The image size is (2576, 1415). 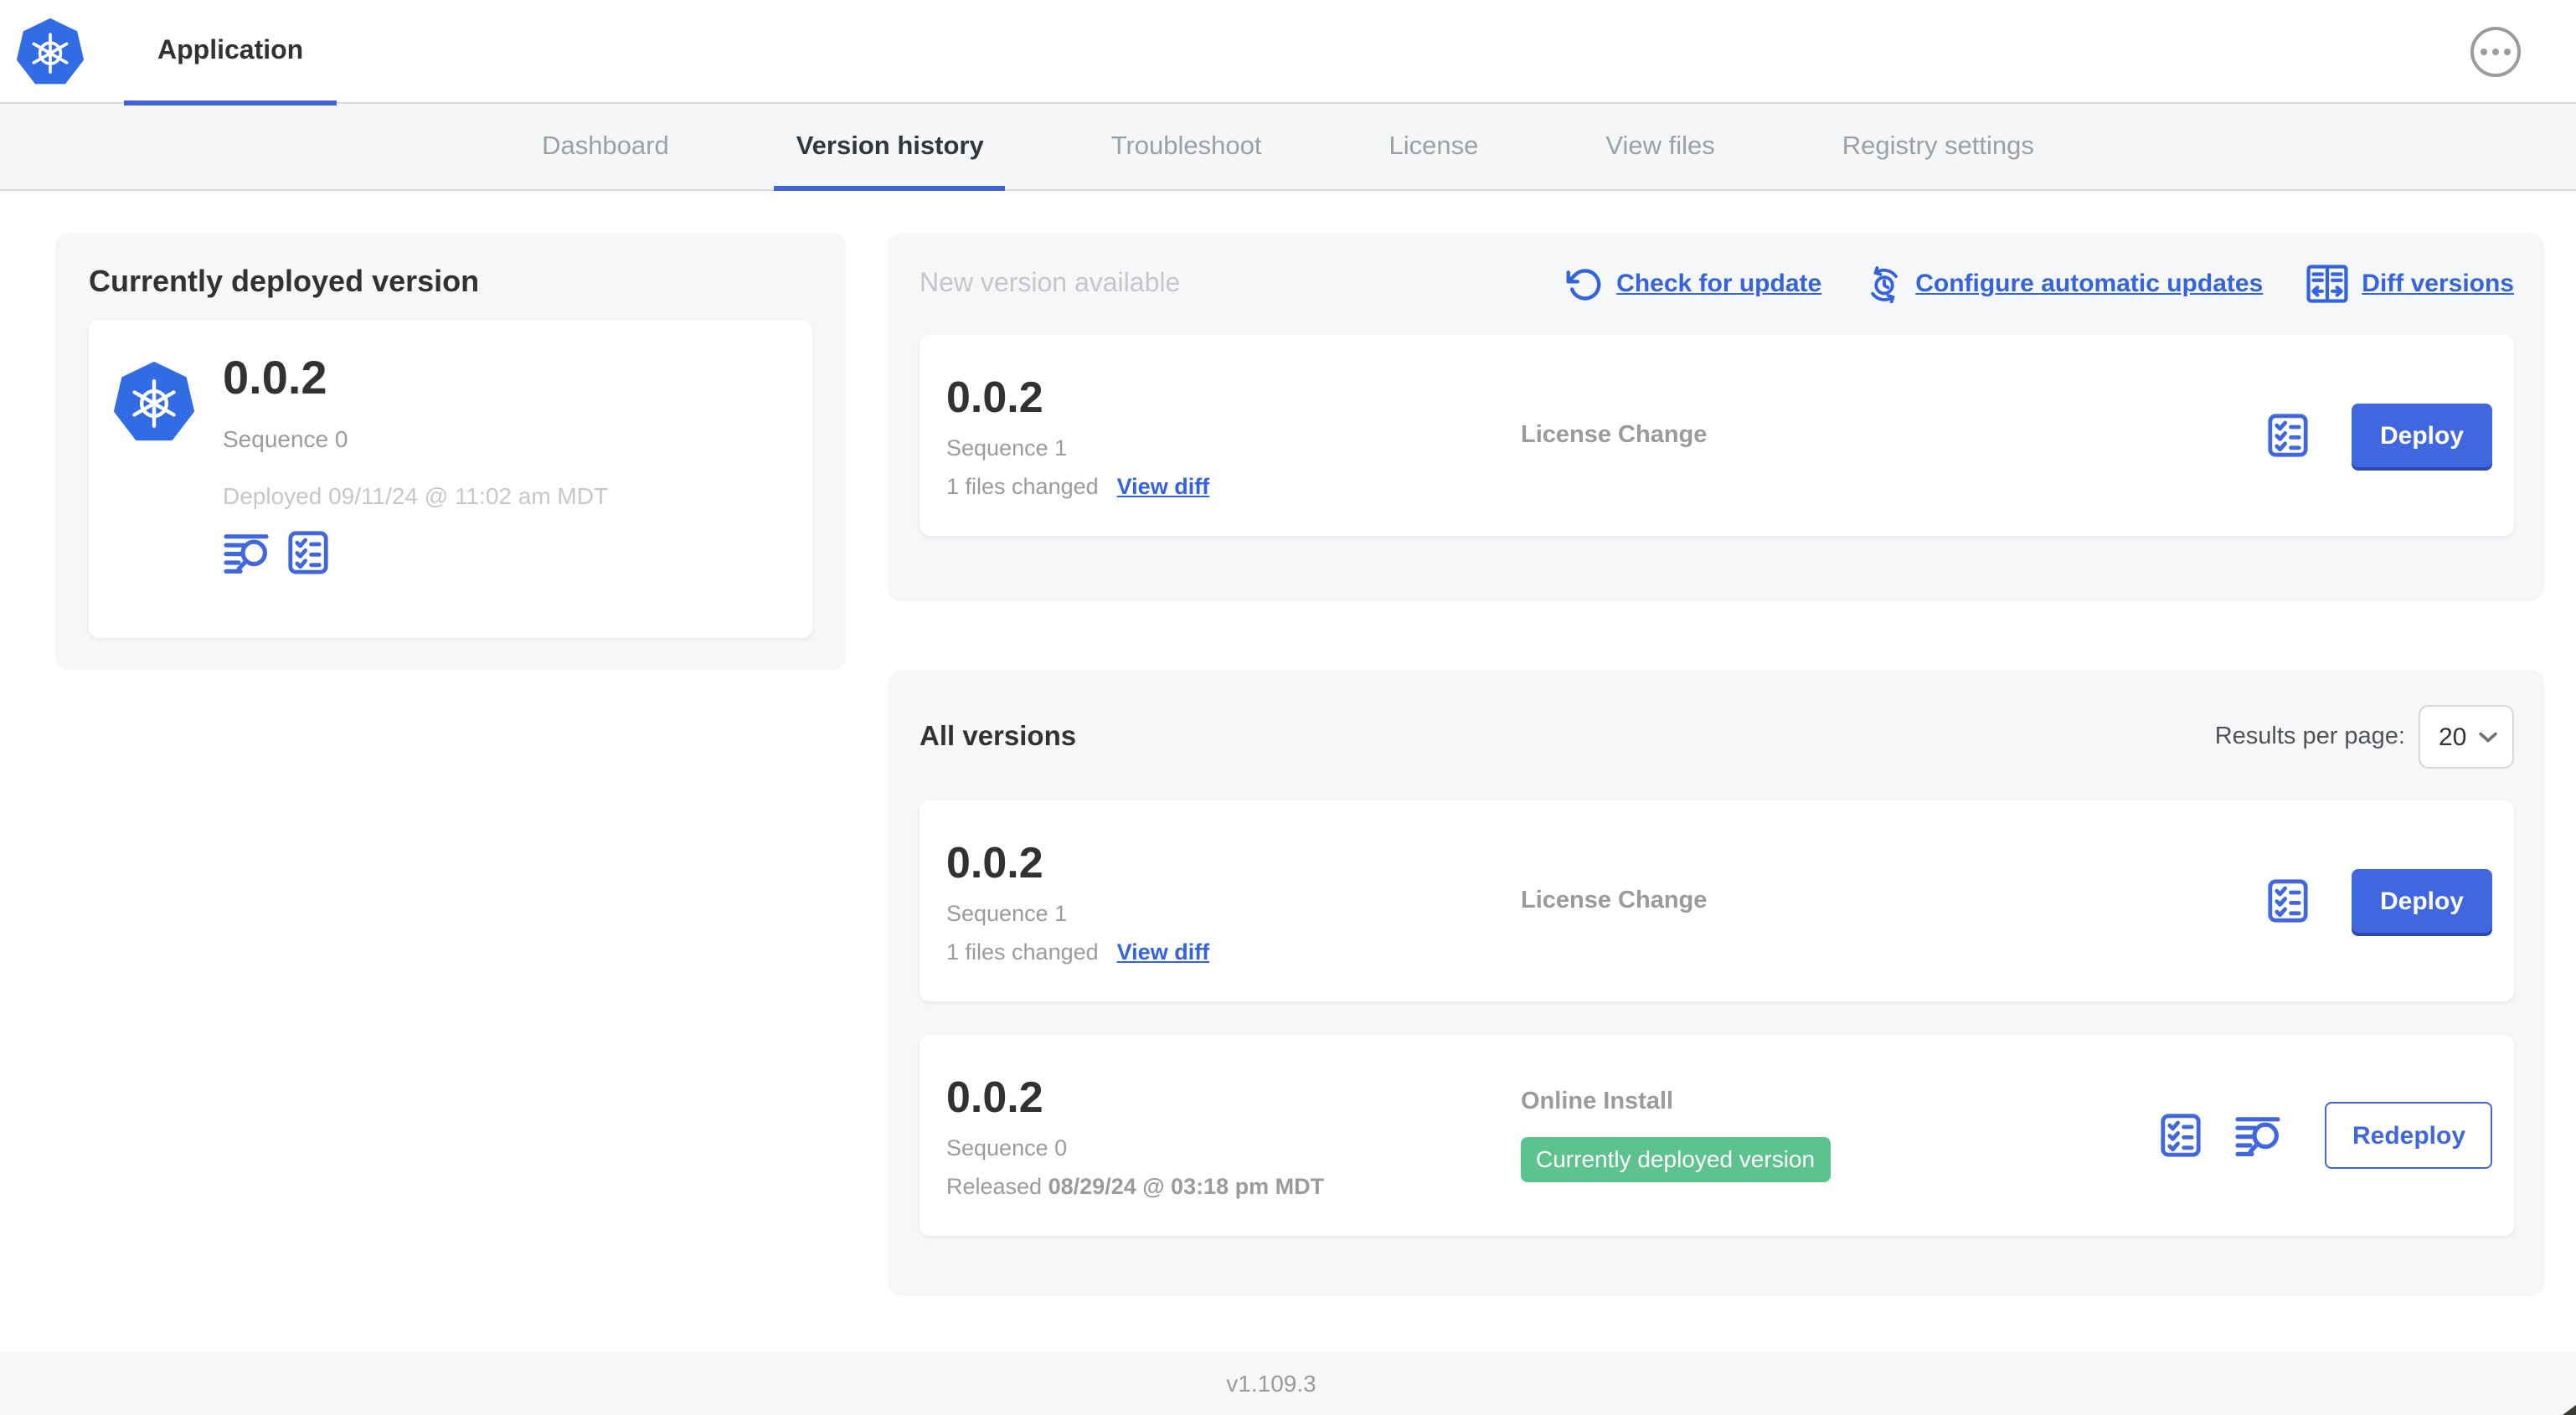 What do you see at coordinates (1187, 146) in the screenshot?
I see `tab-troubleshoot: Troubleshoot` at bounding box center [1187, 146].